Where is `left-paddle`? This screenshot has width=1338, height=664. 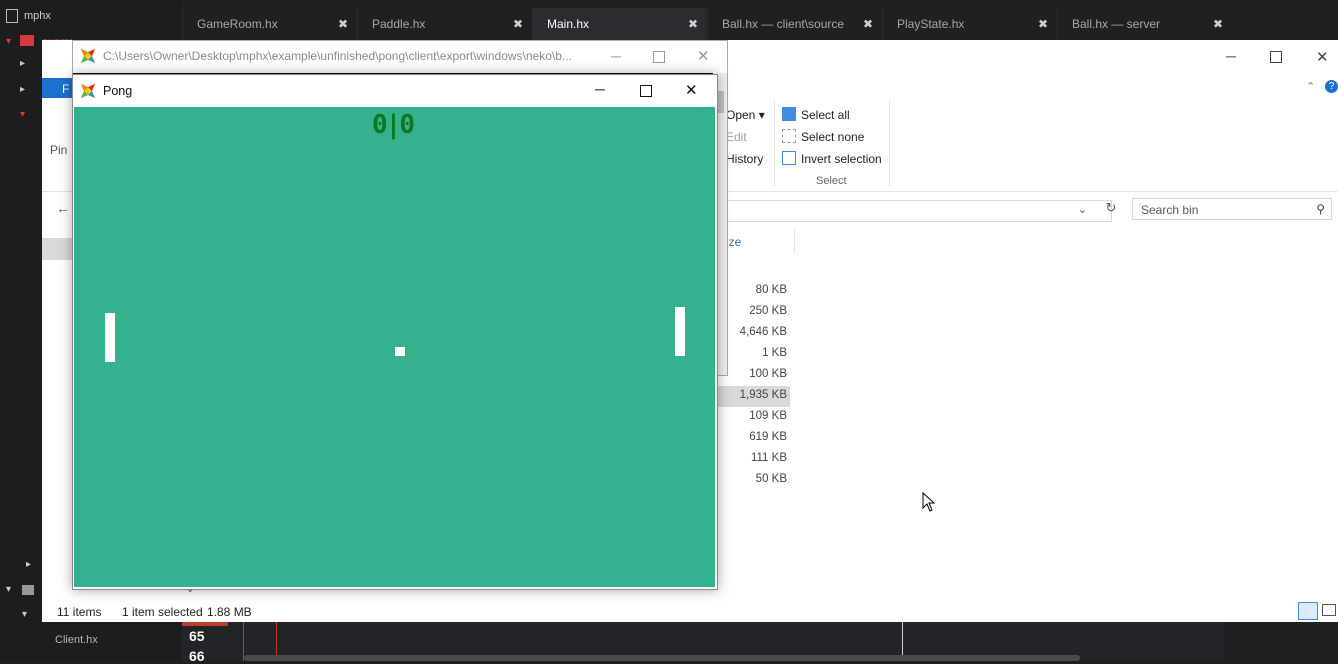
left-paddle is located at coordinates (110, 337).